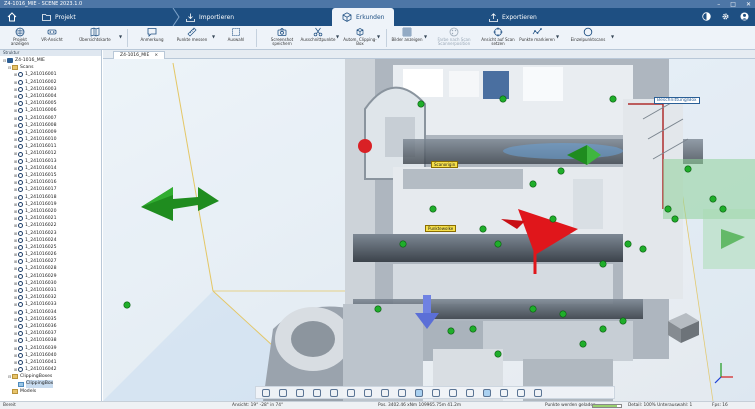 The width and height of the screenshot is (755, 409). What do you see at coordinates (368, 392) in the screenshot?
I see `perspective-icon` at bounding box center [368, 392].